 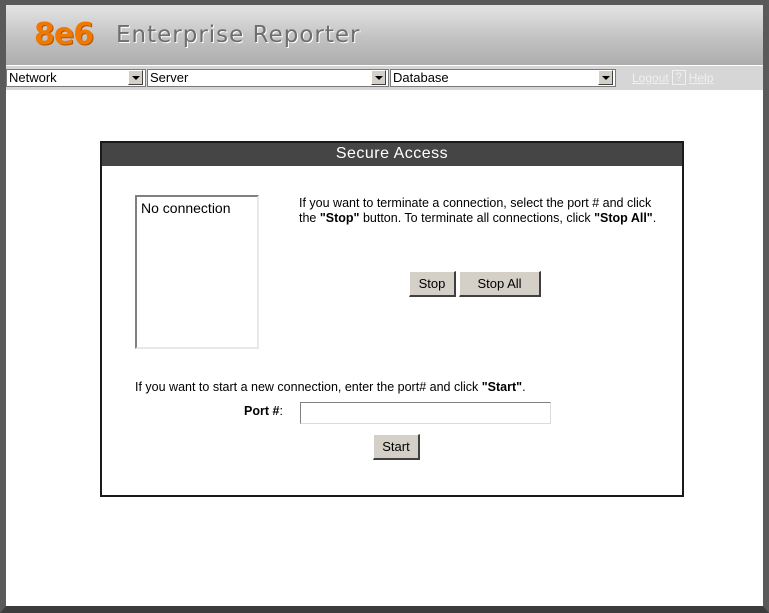 What do you see at coordinates (268, 78) in the screenshot?
I see `server-select: Server` at bounding box center [268, 78].